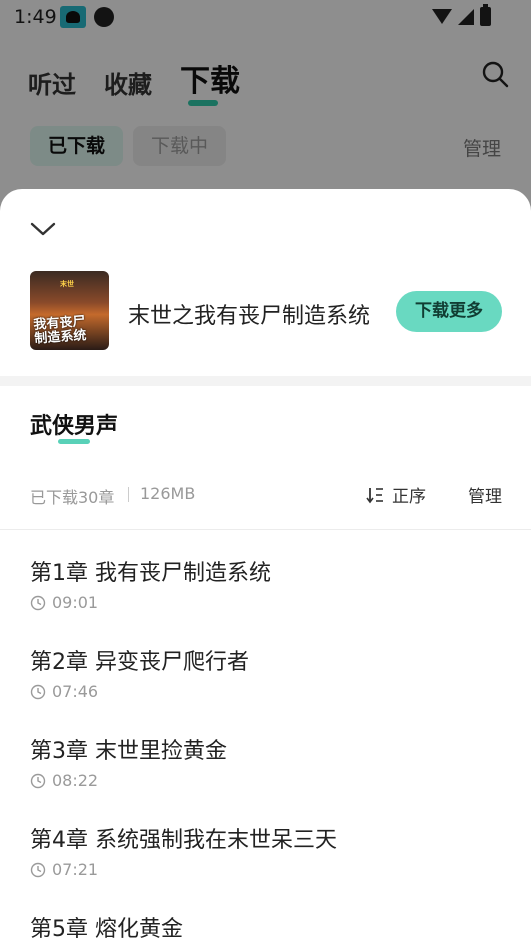 This screenshot has width=531, height=944. I want to click on narrator-title: 武侠男声, so click(74, 426).